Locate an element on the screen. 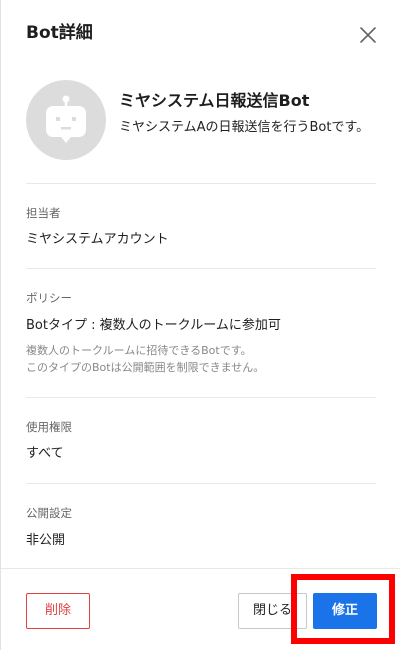 The width and height of the screenshot is (400, 650). policy-note-line: このタイプのBotは公開範囲を制限できません。 is located at coordinates (145, 367).